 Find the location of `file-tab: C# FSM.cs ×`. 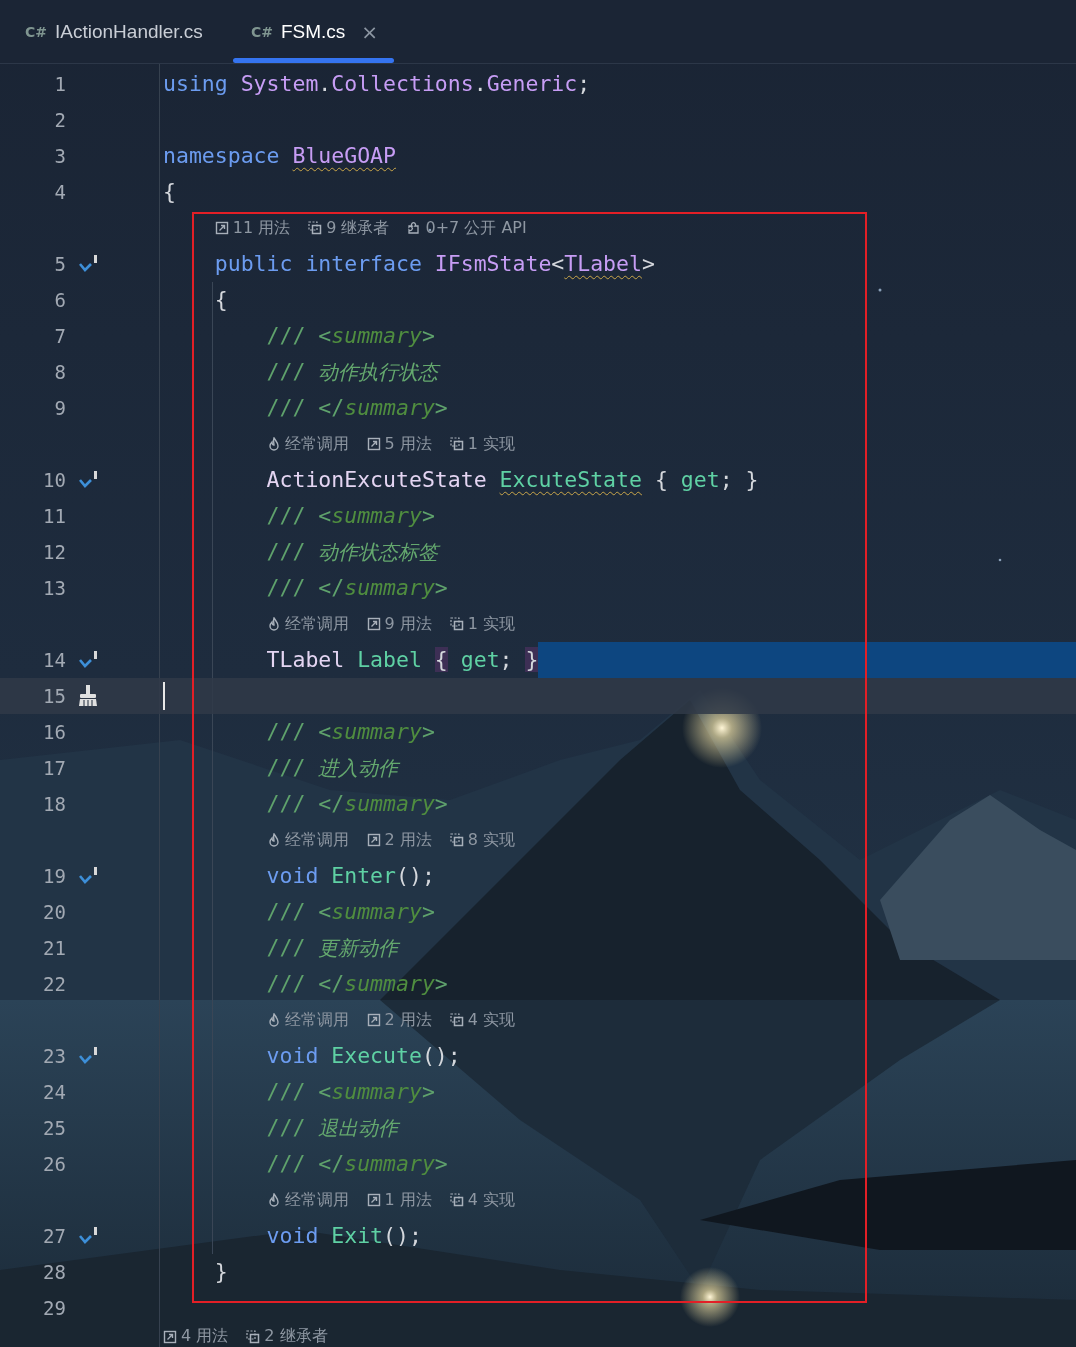

file-tab: C# FSM.cs × is located at coordinates (313, 32).